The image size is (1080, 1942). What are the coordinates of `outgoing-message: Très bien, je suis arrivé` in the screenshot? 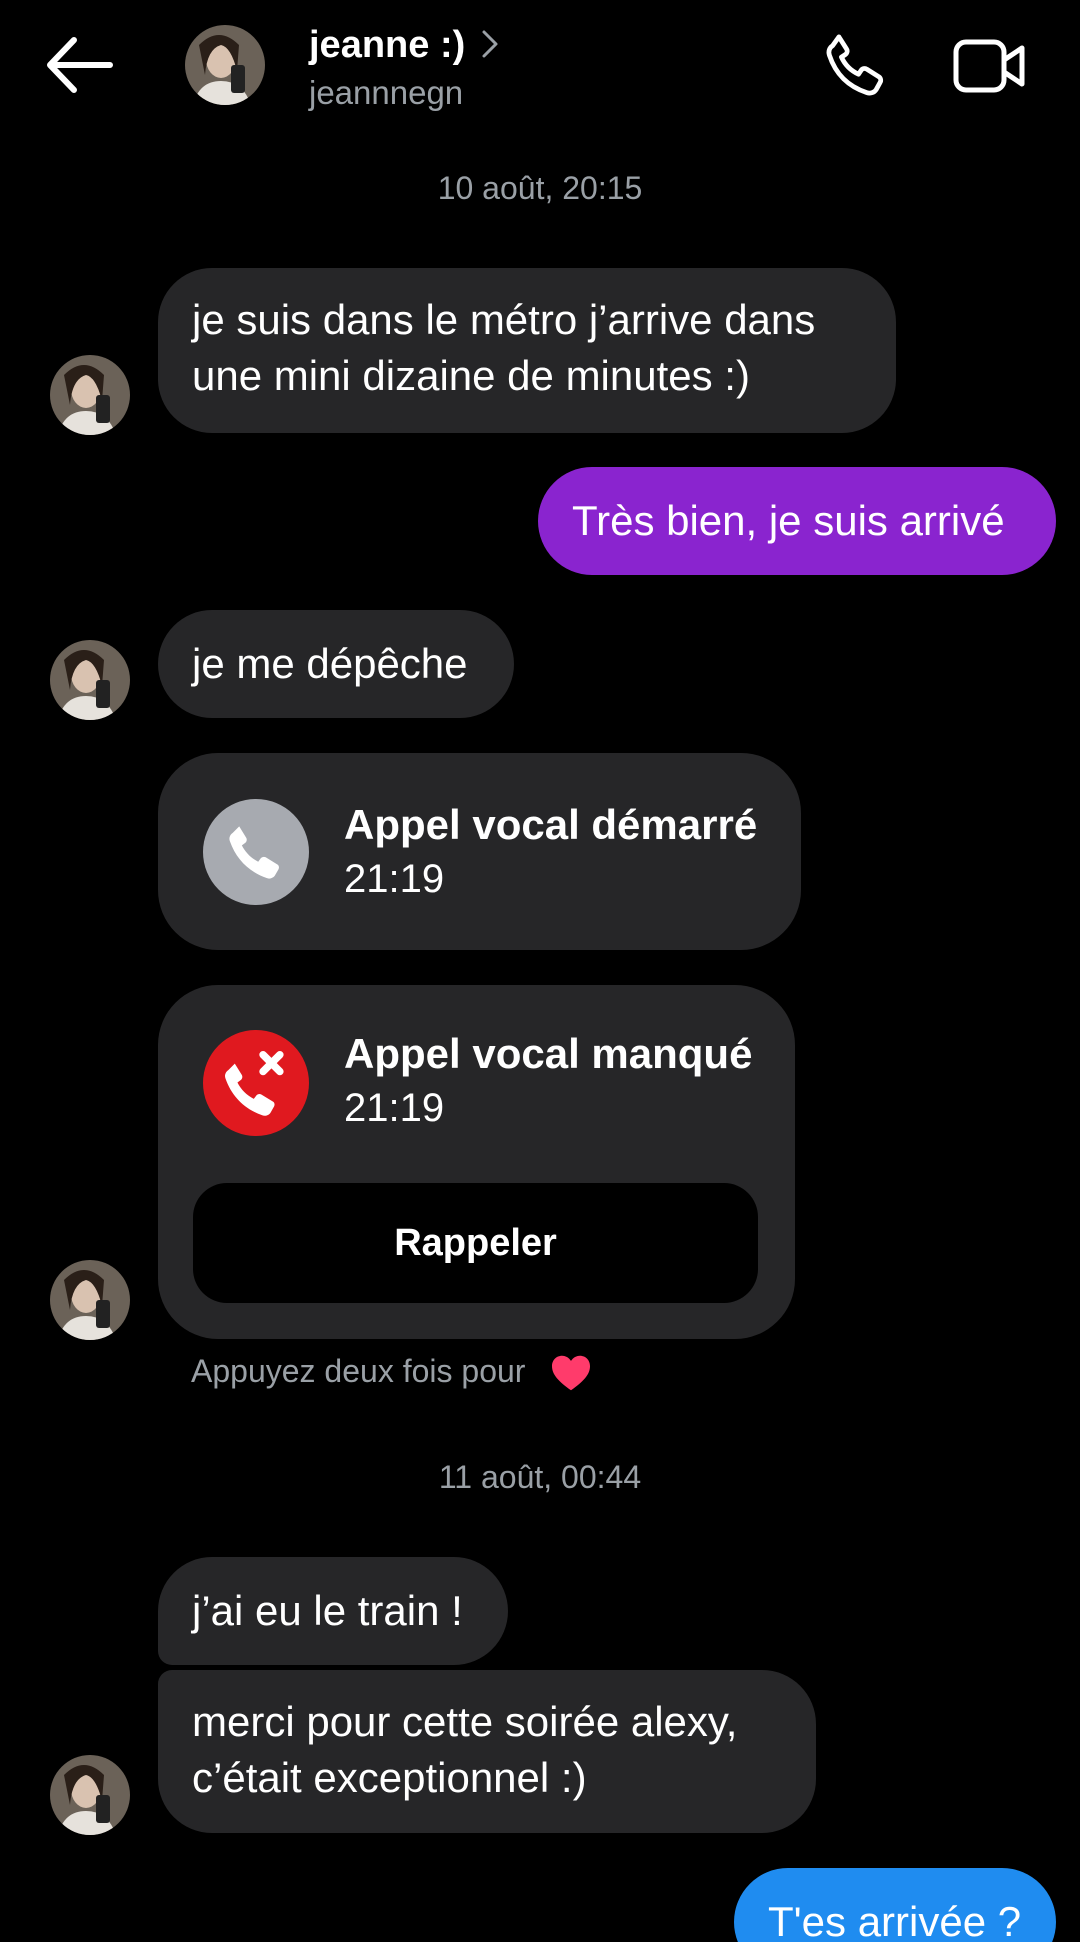 It's located at (797, 521).